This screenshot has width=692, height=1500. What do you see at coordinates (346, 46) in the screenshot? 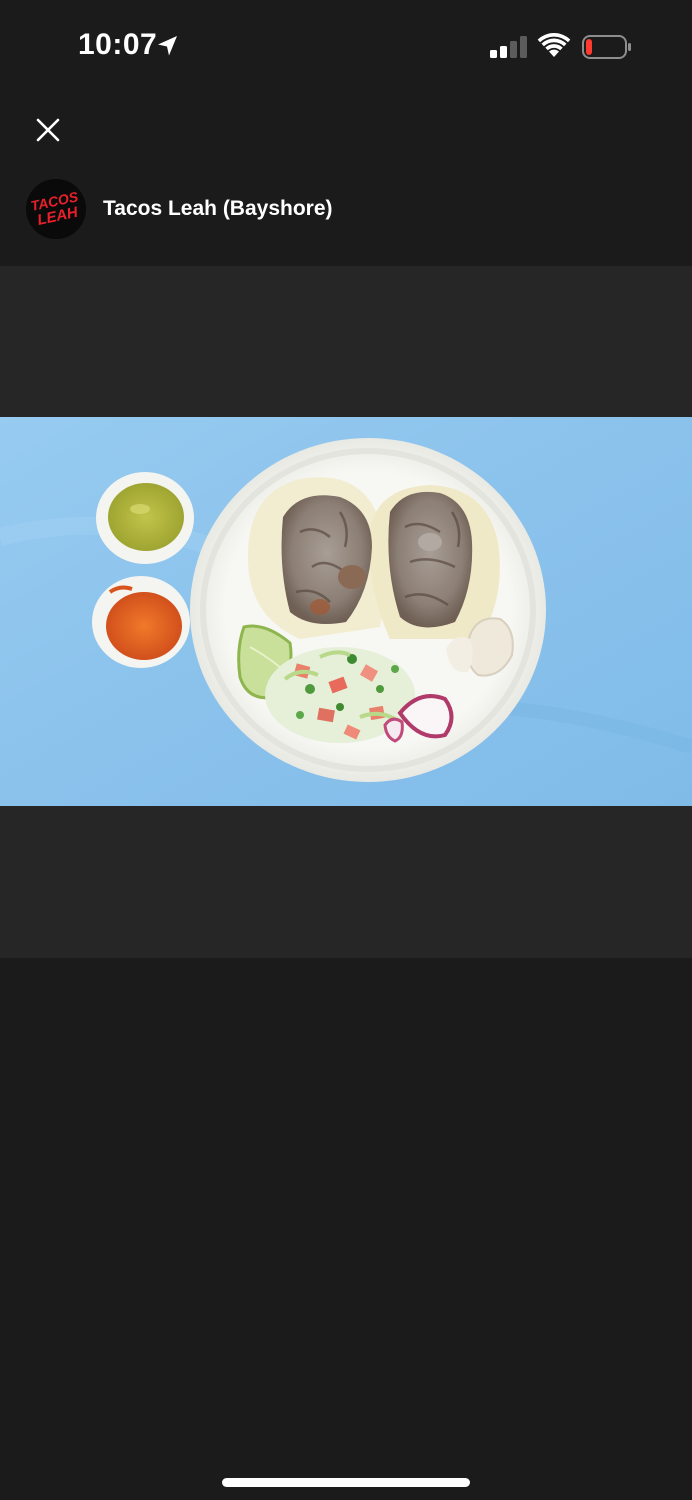
I see `status-bar: 10:07` at bounding box center [346, 46].